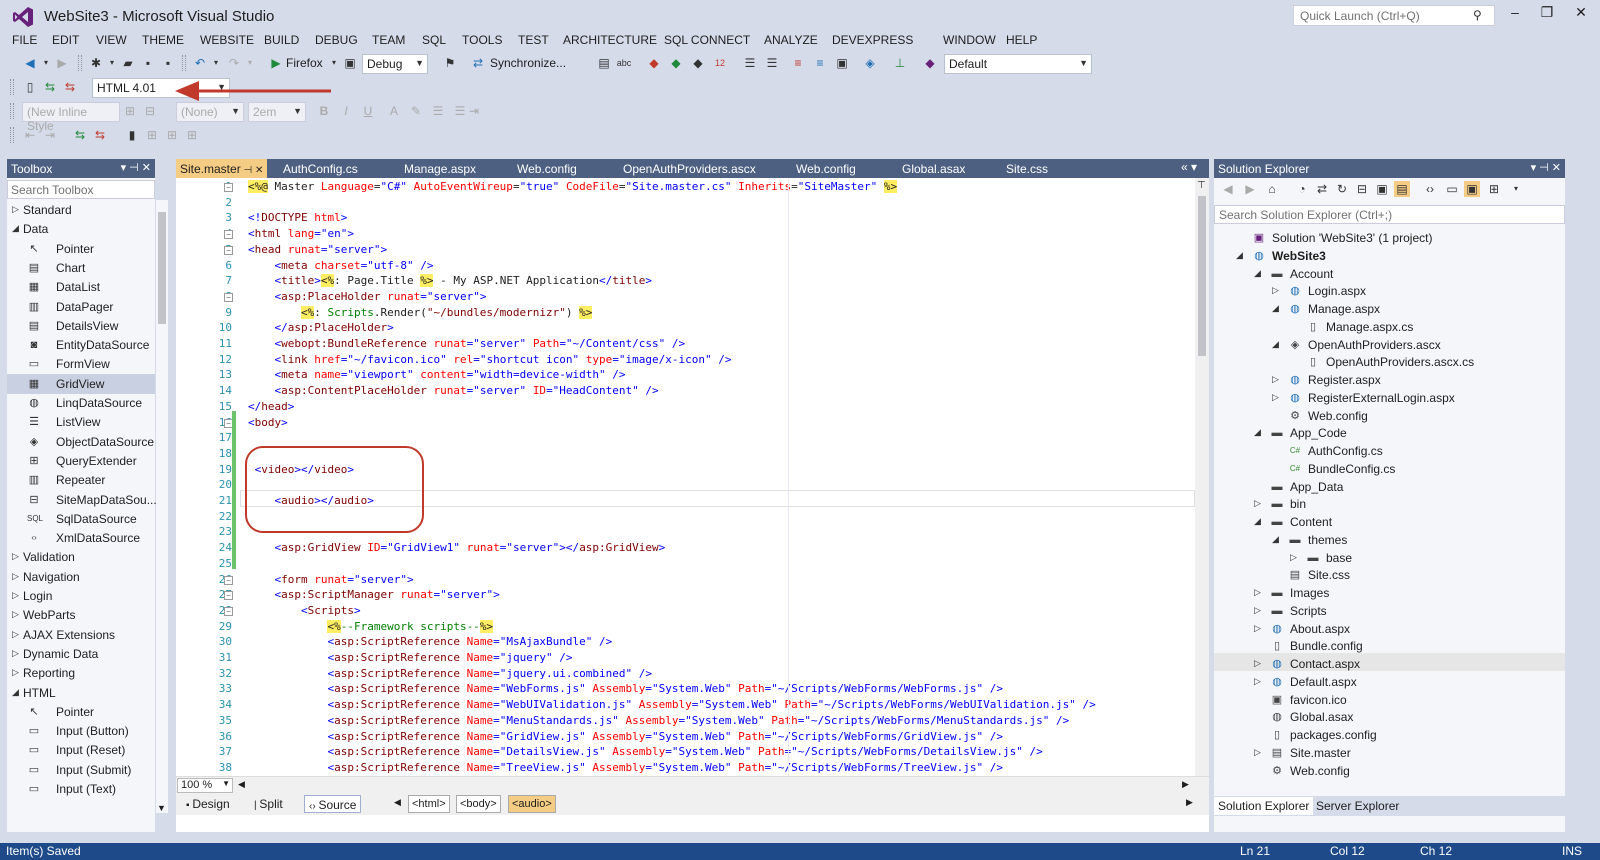 Image resolution: width=1600 pixels, height=860 pixels. Describe the element at coordinates (1018, 64) in the screenshot. I see `theme-select: Default ▼` at that location.